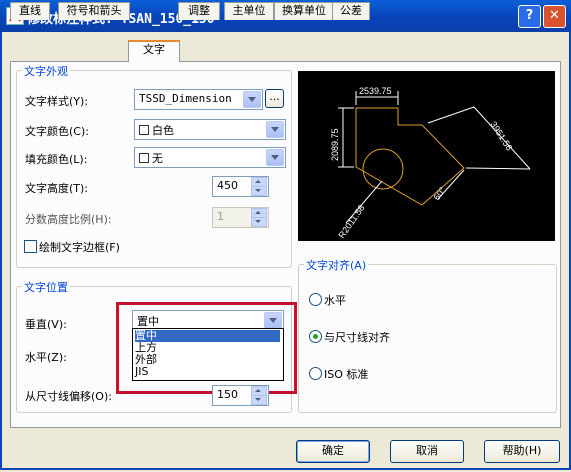 Image resolution: width=571 pixels, height=472 pixels. Describe the element at coordinates (315, 373) in the screenshot. I see `align-iso-radio` at that location.